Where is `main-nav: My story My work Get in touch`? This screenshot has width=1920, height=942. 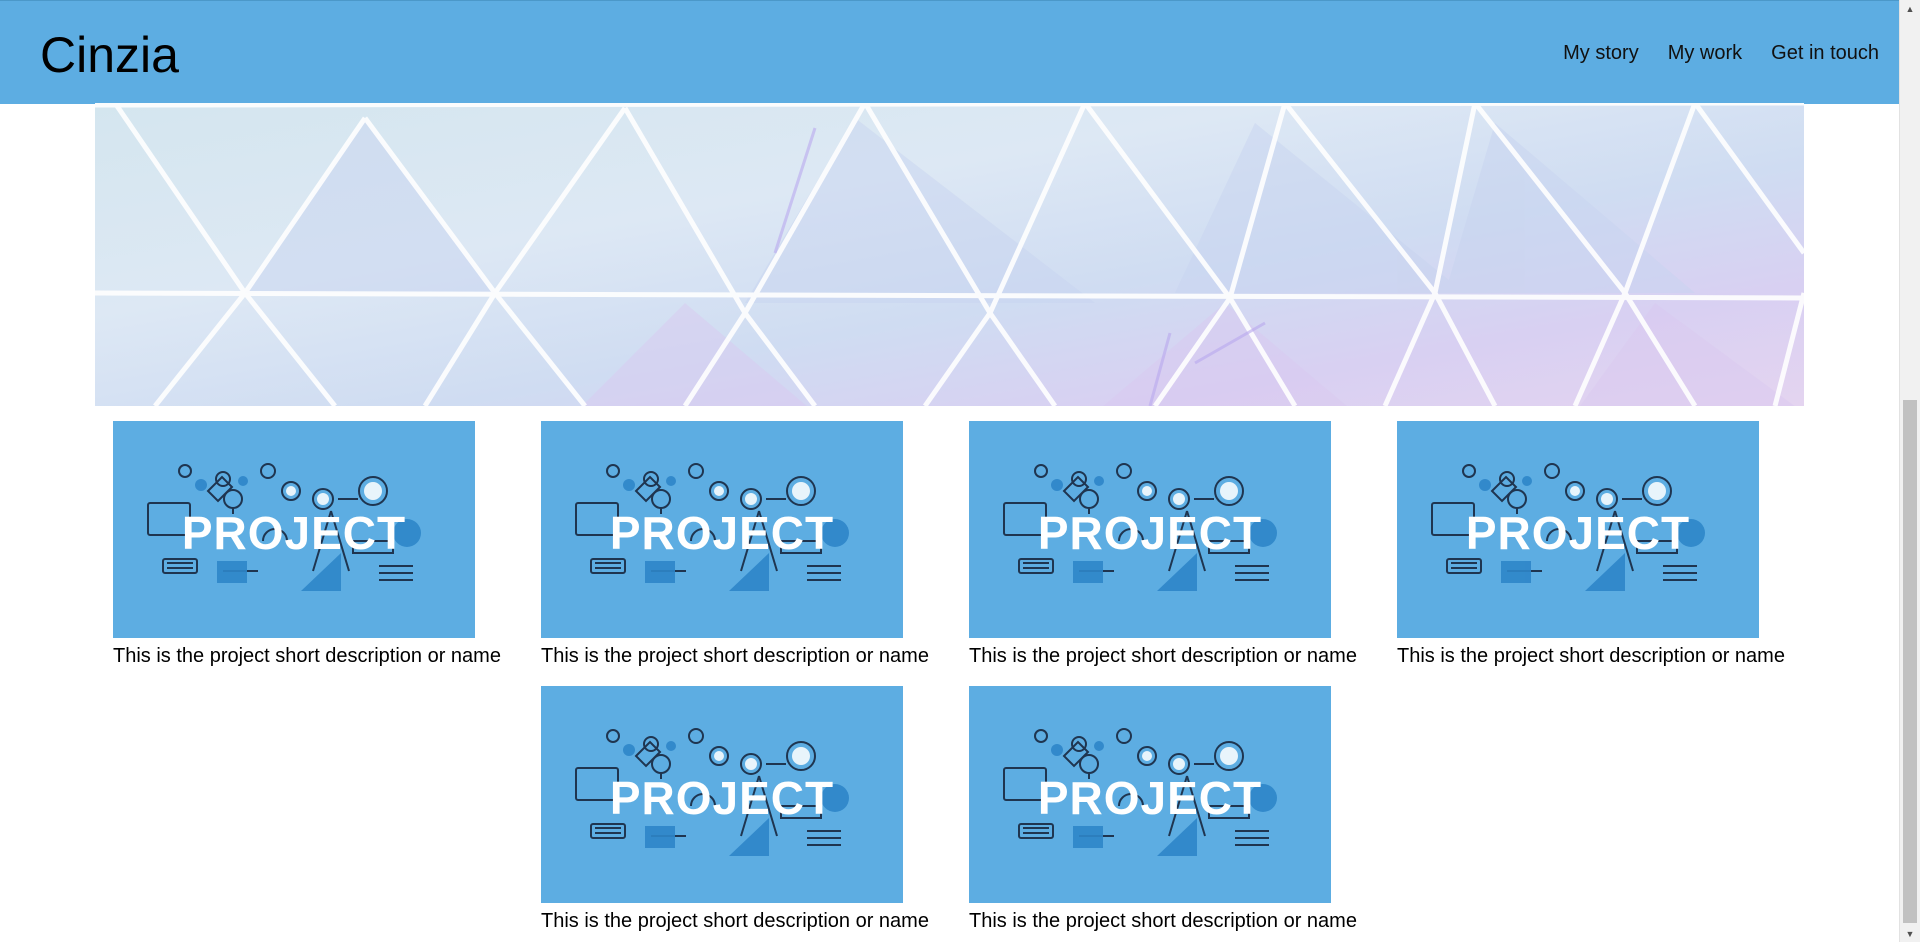 main-nav: My story My work Get in touch is located at coordinates (1706, 53).